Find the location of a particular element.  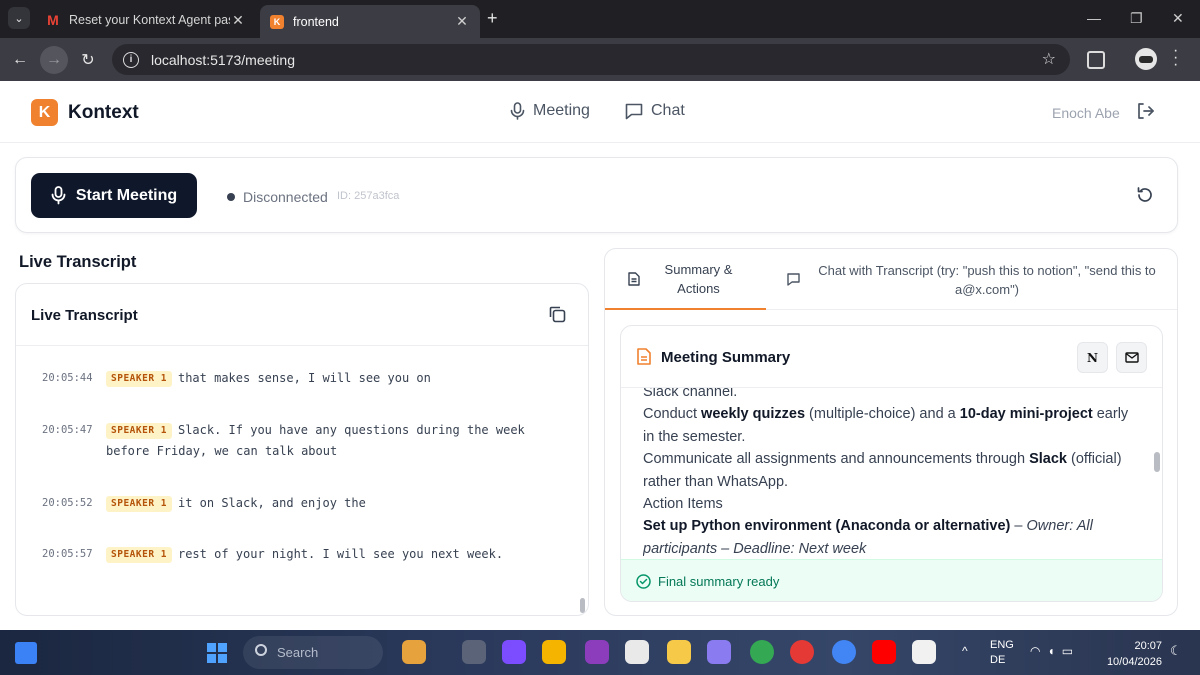

action-items-heading: Action Items is located at coordinates (683, 504).